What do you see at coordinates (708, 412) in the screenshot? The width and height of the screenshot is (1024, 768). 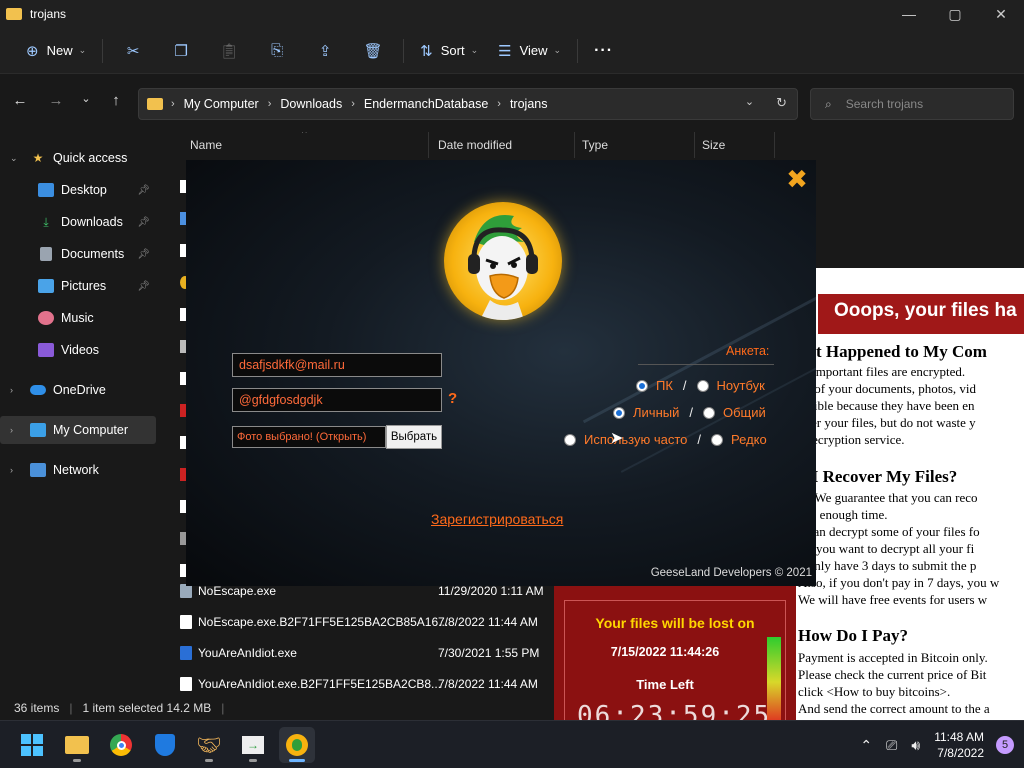 I see `radio-shared` at bounding box center [708, 412].